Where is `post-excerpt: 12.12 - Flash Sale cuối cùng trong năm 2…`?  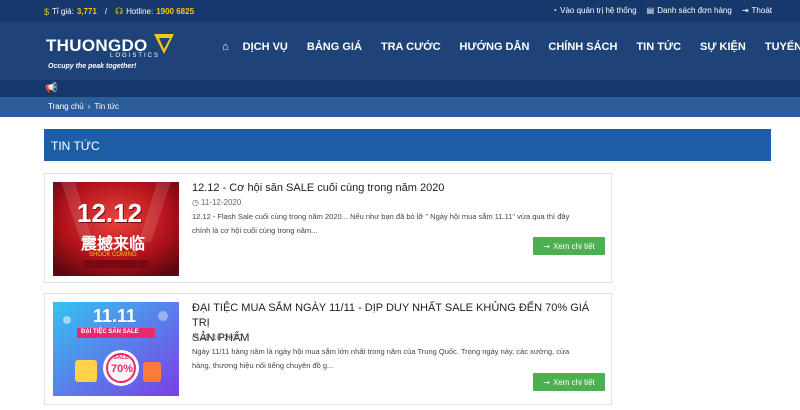 post-excerpt: 12.12 - Flash Sale cuối cùng trong năm 2… is located at coordinates (397, 224).